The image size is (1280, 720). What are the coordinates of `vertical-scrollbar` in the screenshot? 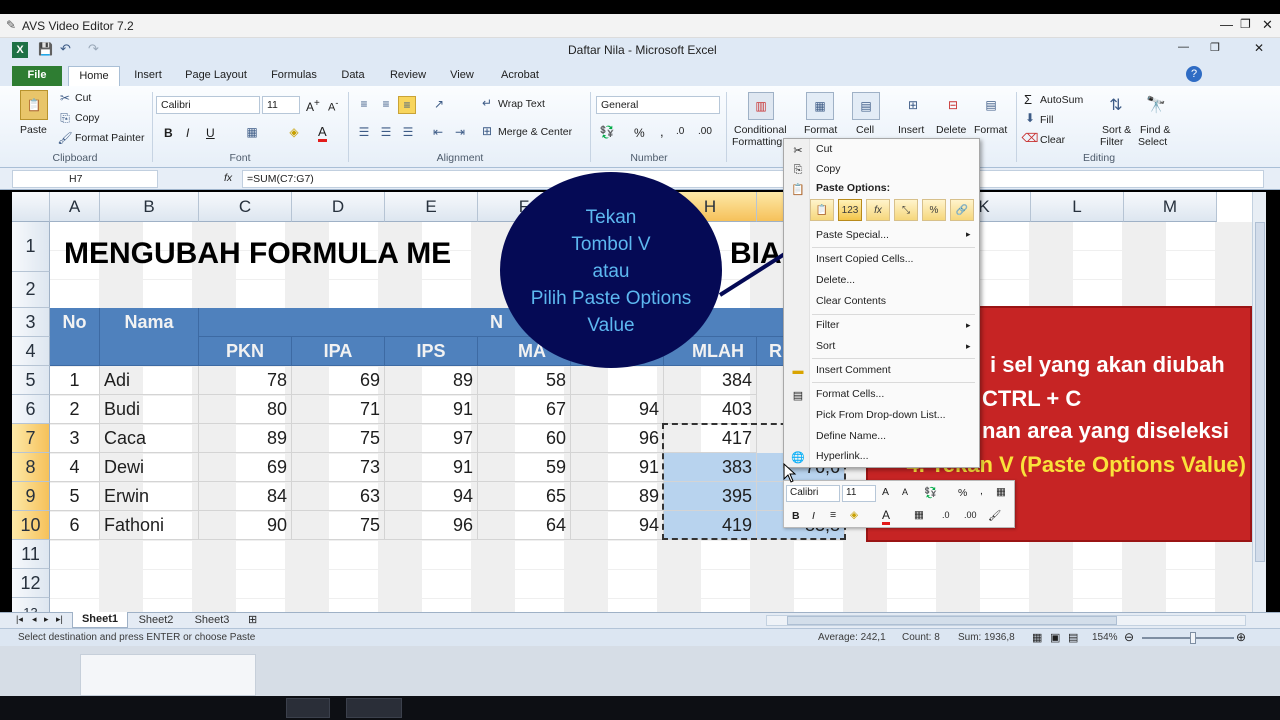 It's located at (1259, 402).